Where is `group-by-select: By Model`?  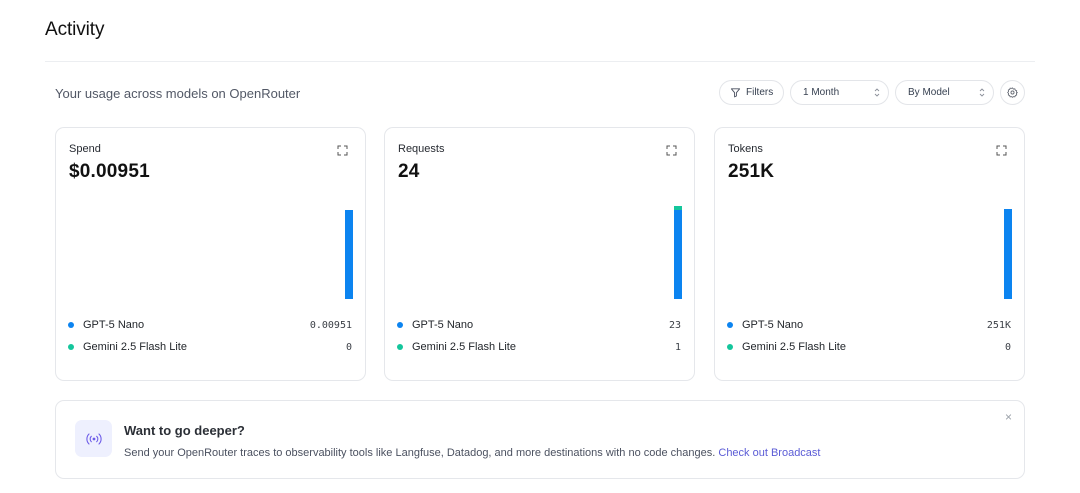
group-by-select: By Model is located at coordinates (944, 92).